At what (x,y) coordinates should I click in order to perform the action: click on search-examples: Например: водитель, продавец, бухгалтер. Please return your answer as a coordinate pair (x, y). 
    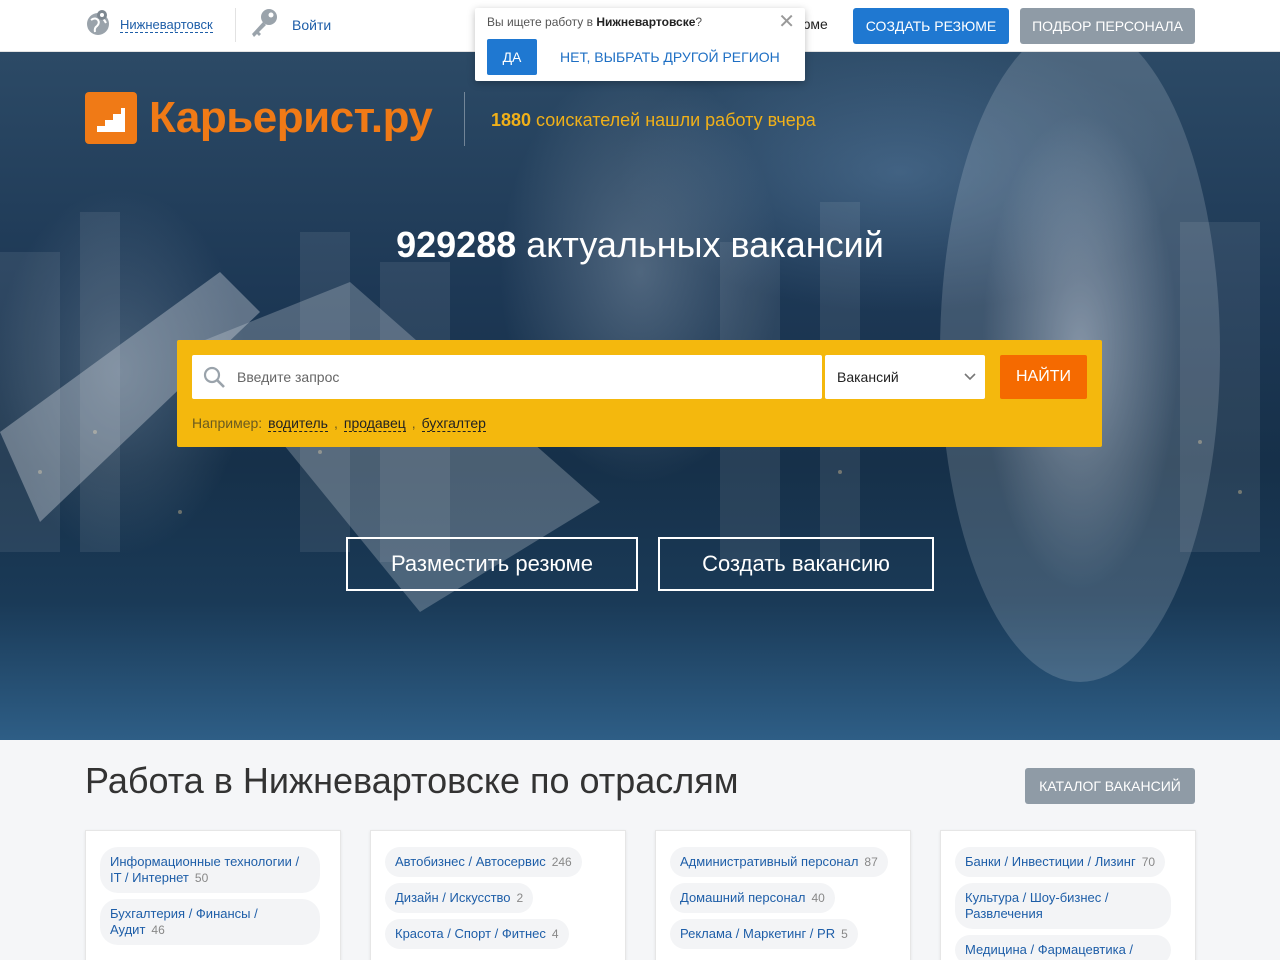
    Looking at the image, I should click on (339, 423).